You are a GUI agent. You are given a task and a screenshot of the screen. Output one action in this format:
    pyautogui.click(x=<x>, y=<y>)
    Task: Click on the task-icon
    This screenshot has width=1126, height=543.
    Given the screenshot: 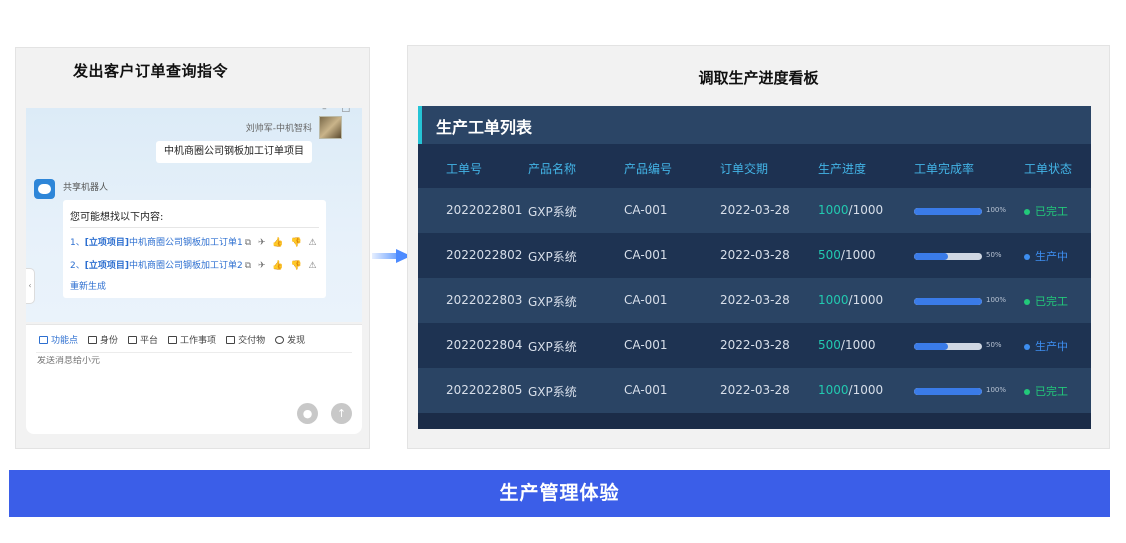 What is the action you would take?
    pyautogui.click(x=173, y=339)
    